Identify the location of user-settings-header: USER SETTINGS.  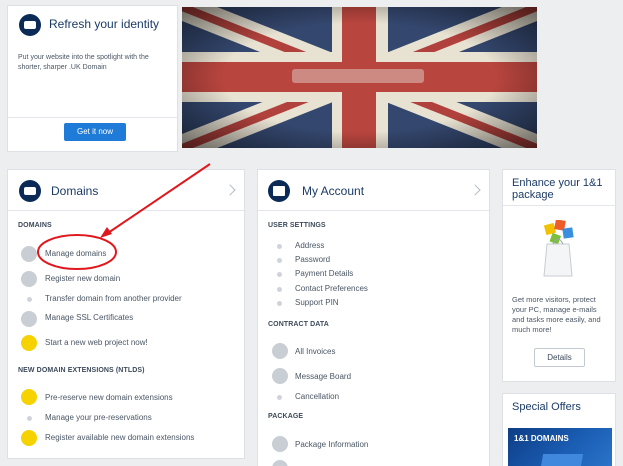
(297, 225).